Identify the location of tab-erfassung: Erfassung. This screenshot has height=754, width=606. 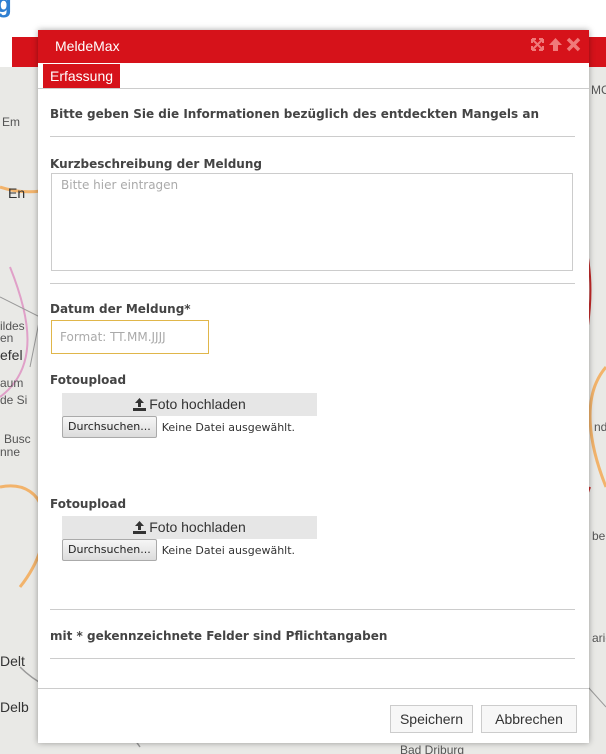
(82, 76).